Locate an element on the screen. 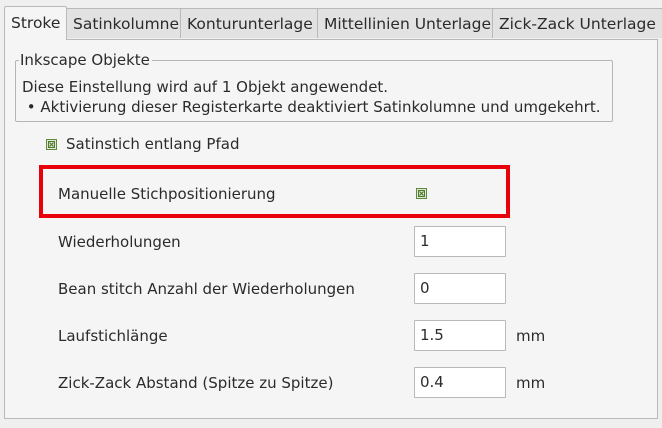 The height and width of the screenshot is (428, 662). satin-along-path-checkbox is located at coordinates (51, 144).